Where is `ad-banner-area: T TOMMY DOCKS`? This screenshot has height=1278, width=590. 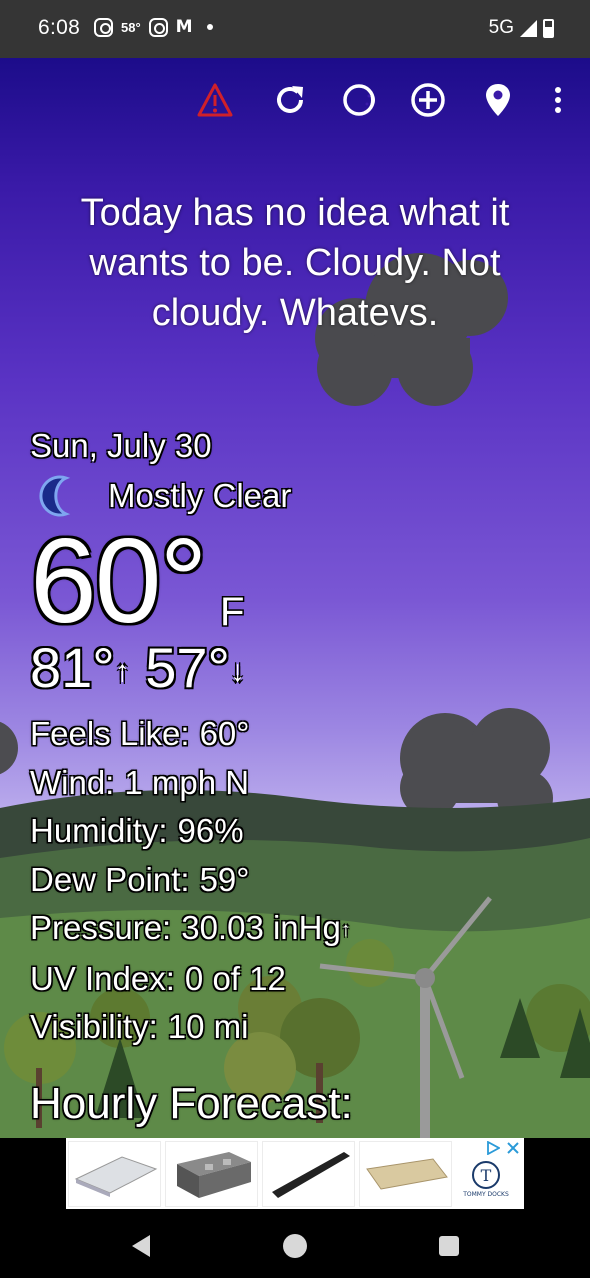 ad-banner-area: T TOMMY DOCKS is located at coordinates (295, 1177).